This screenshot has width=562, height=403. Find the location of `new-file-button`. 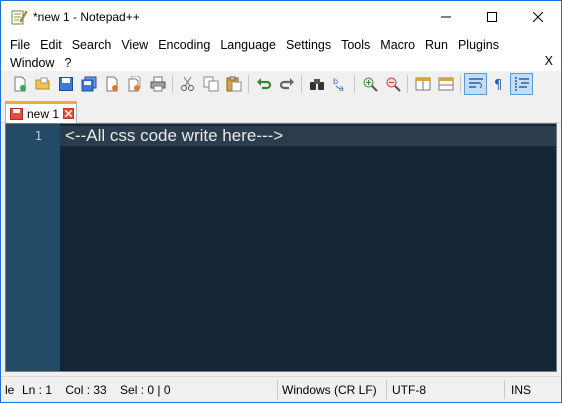

new-file-button is located at coordinates (19, 84).